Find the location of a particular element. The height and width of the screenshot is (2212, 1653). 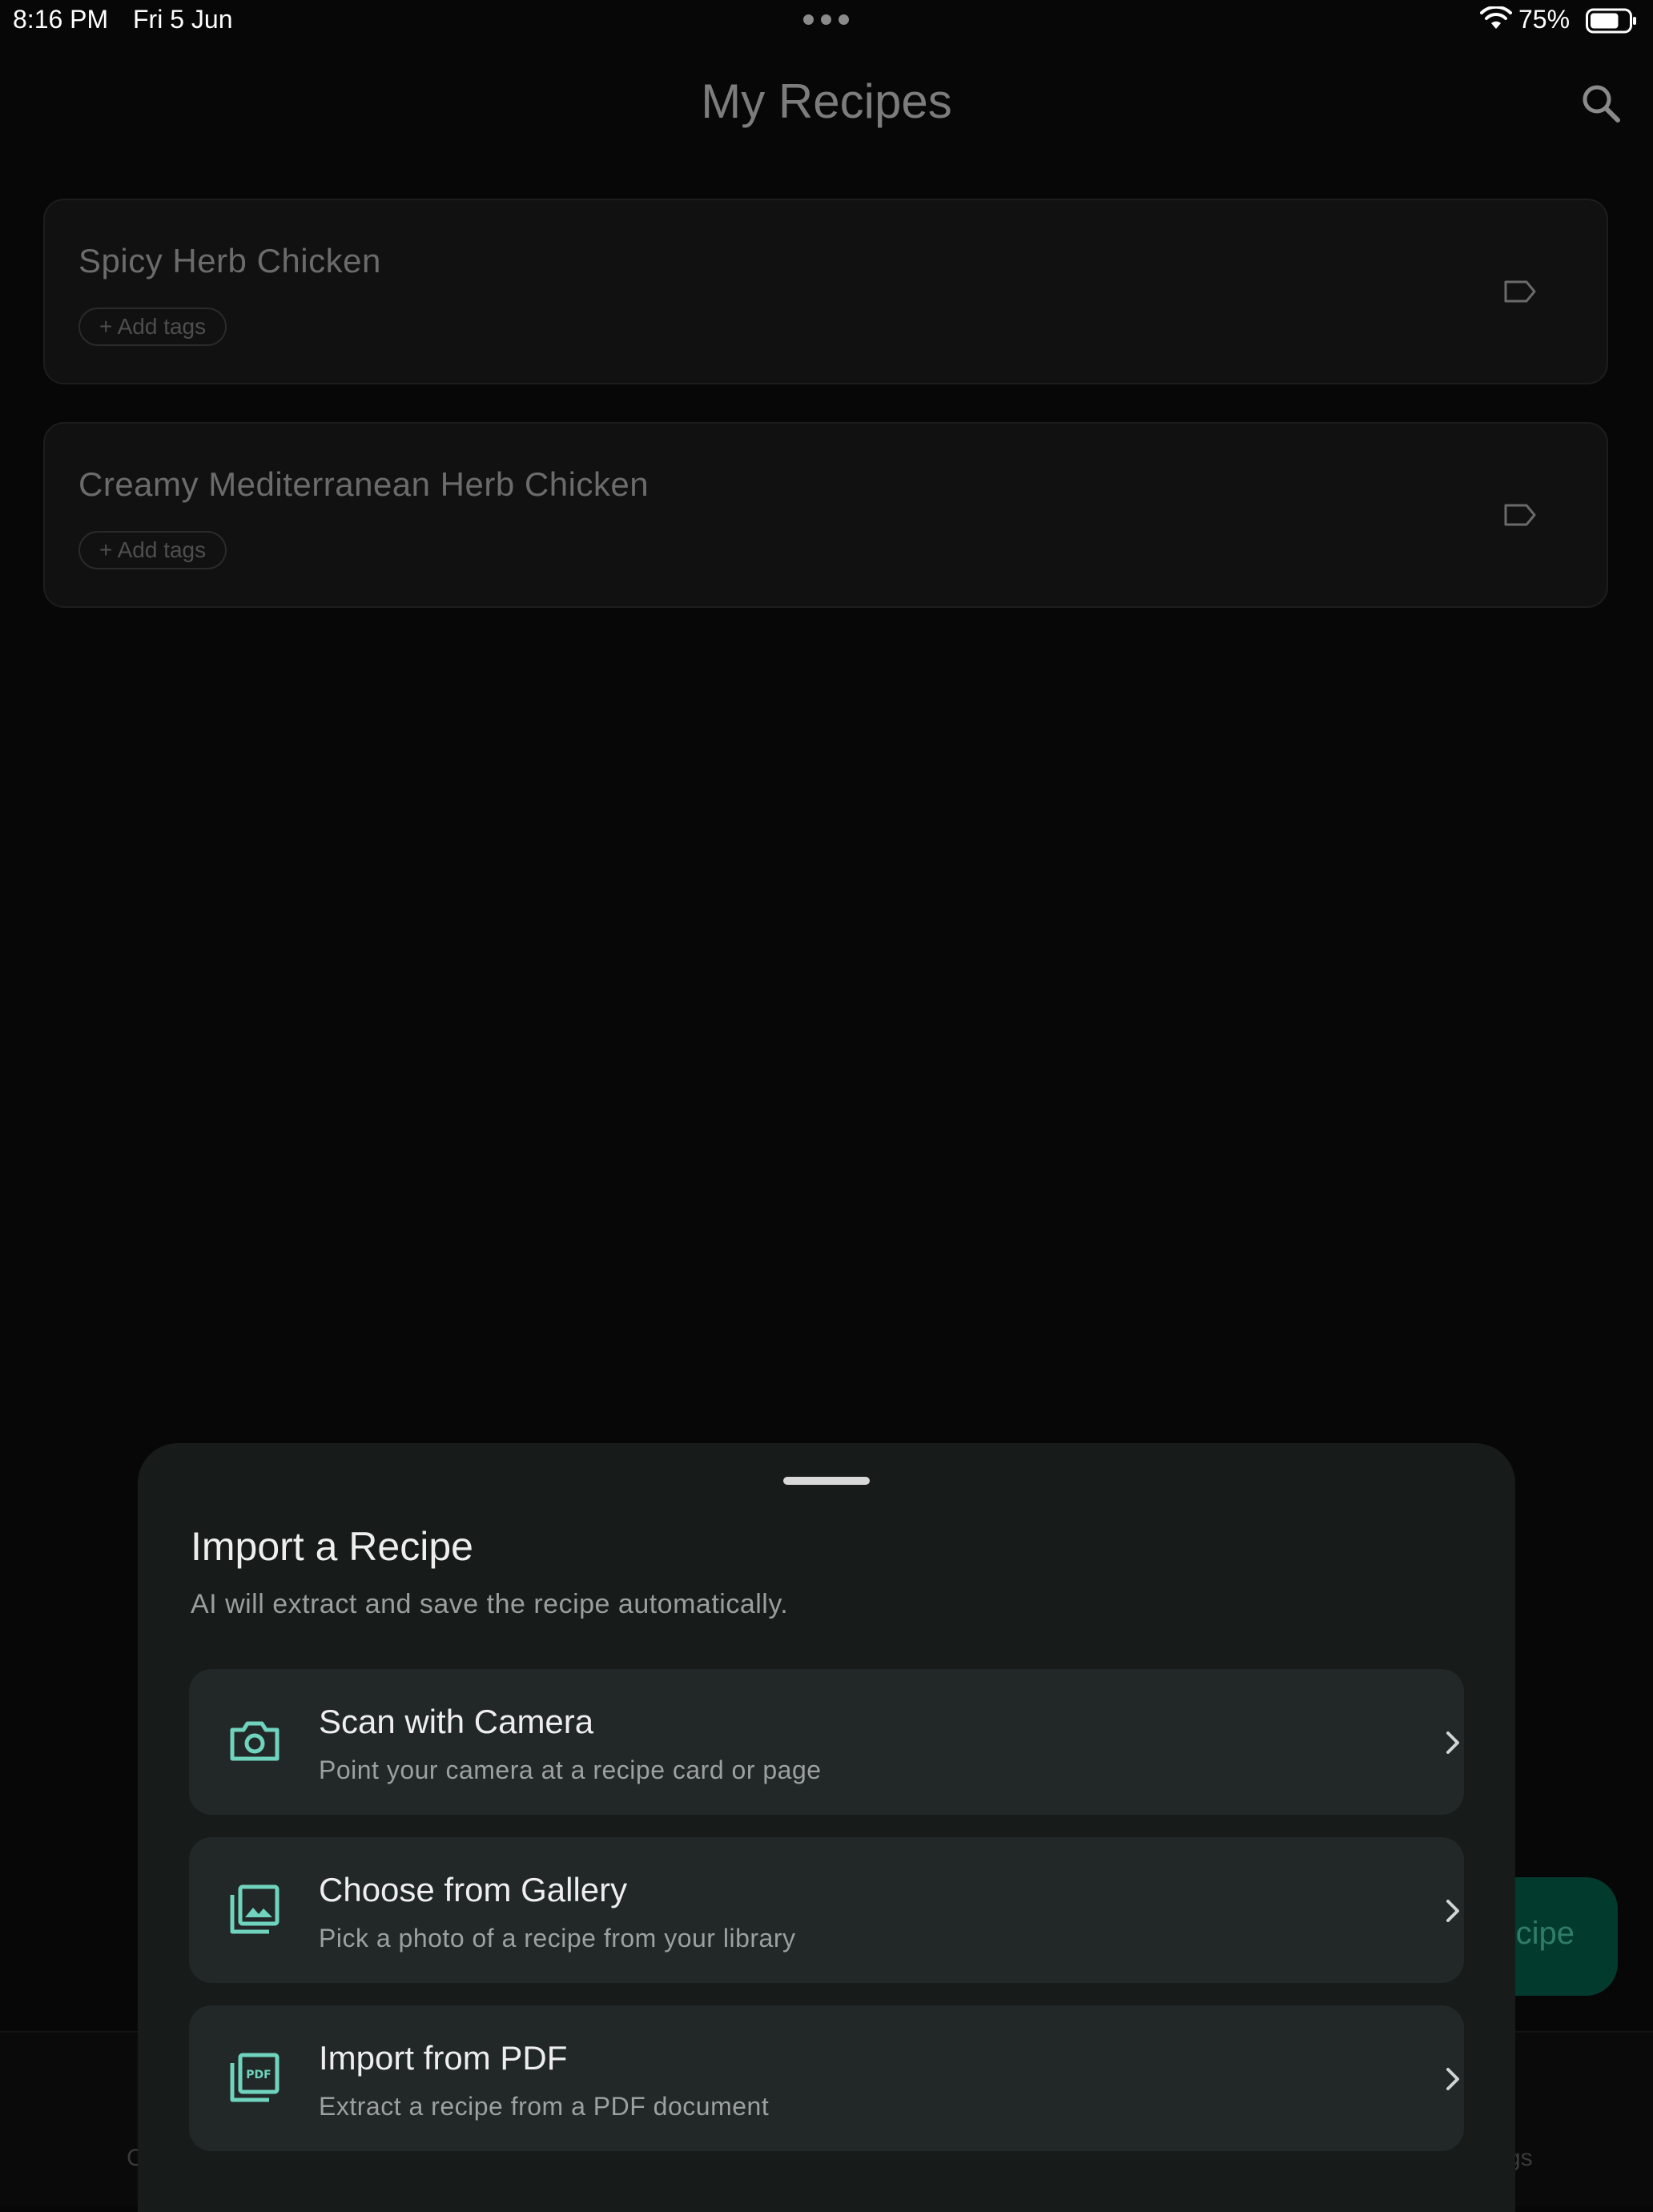

camera-icon is located at coordinates (255, 1741).